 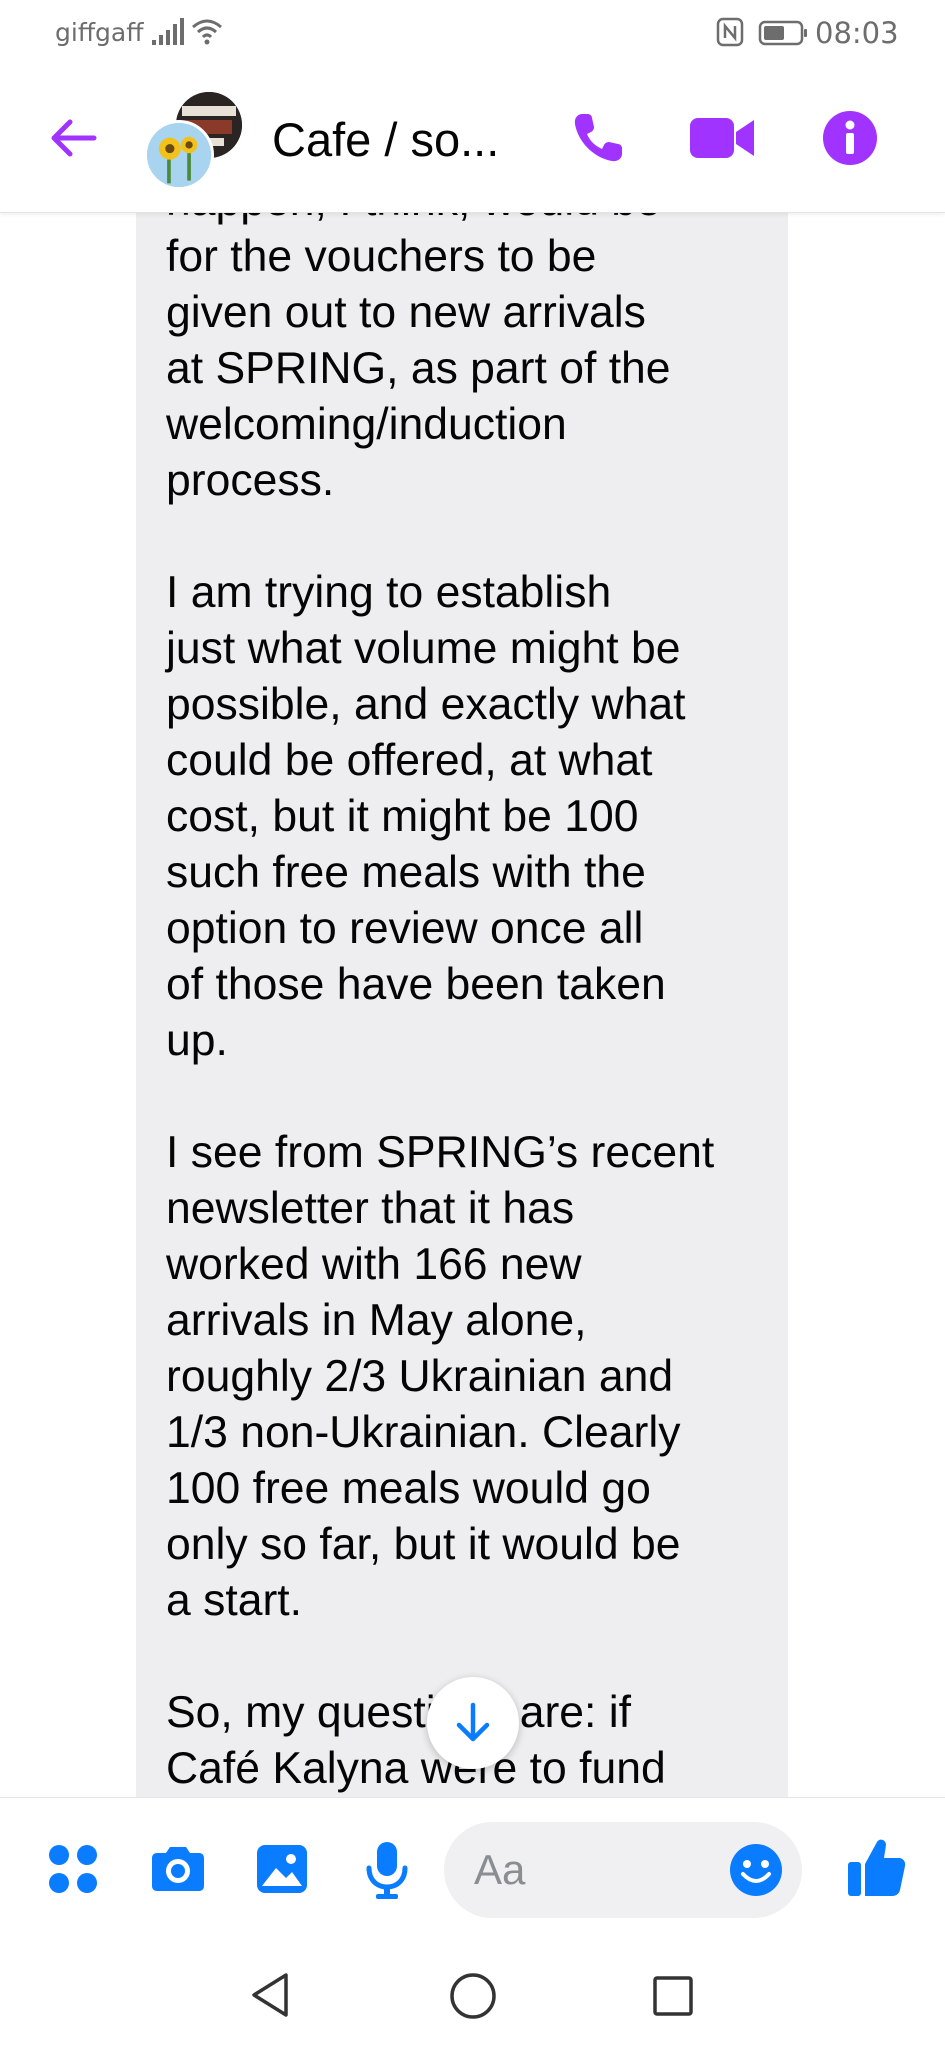 I want to click on message-line: only so far, but it would be, so click(x=423, y=1544).